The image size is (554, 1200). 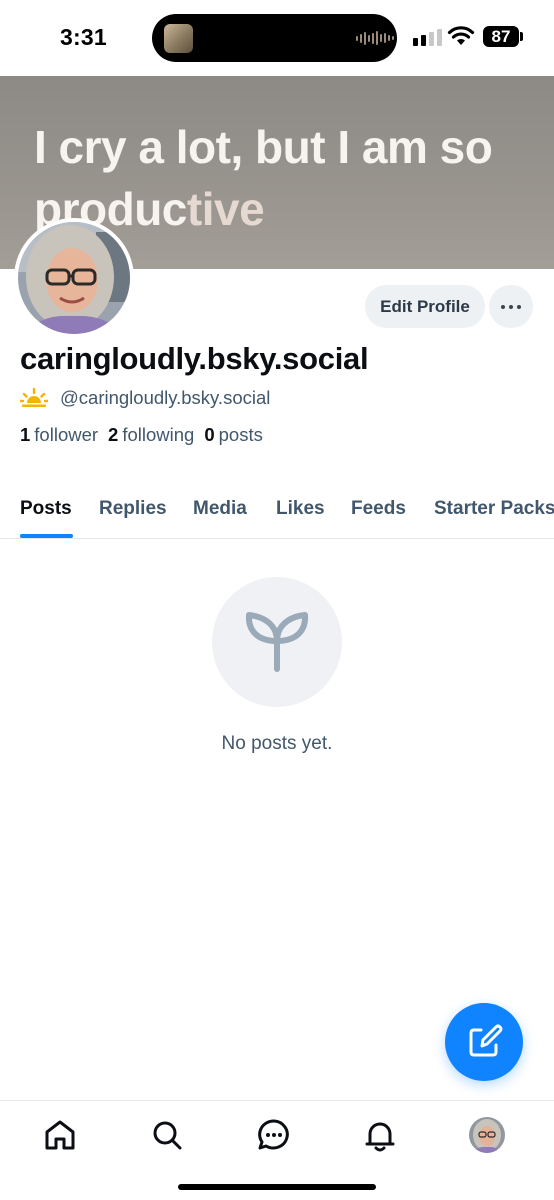 What do you see at coordinates (461, 35) in the screenshot?
I see `wifi-icon` at bounding box center [461, 35].